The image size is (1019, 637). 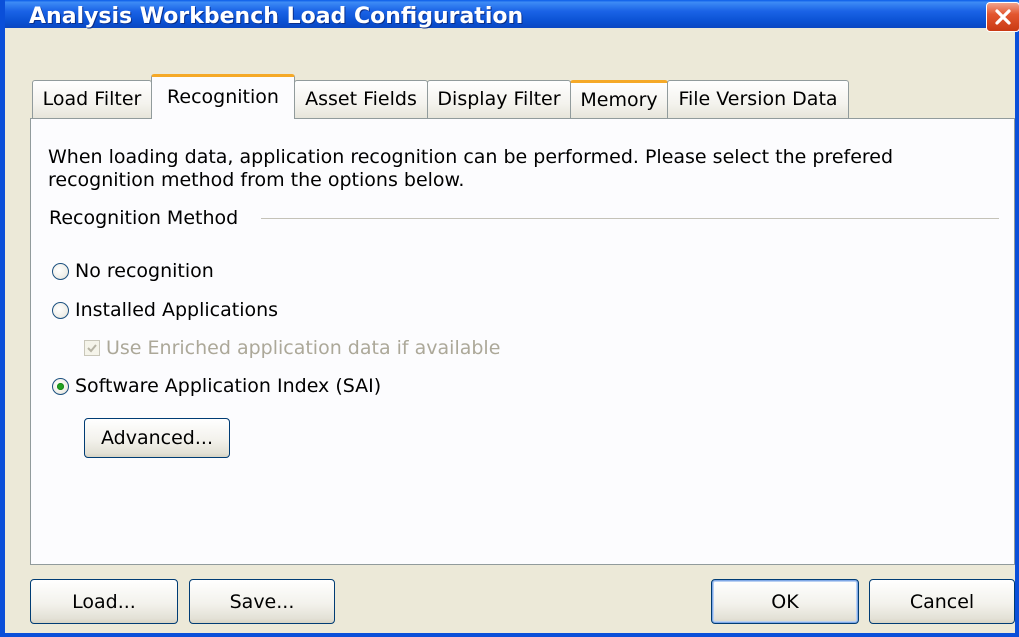 I want to click on tab-label: Display Filter, so click(x=499, y=99).